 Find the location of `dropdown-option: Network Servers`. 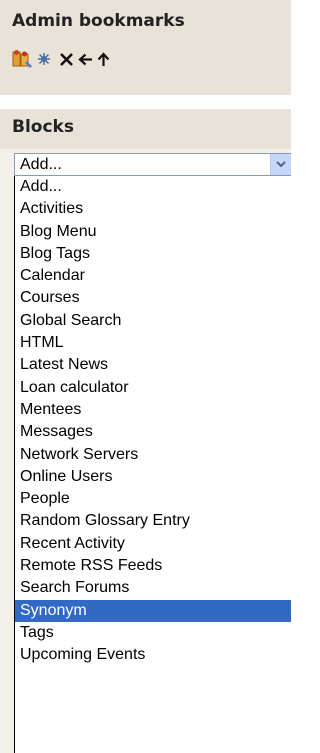

dropdown-option: Network Servers is located at coordinates (153, 455).